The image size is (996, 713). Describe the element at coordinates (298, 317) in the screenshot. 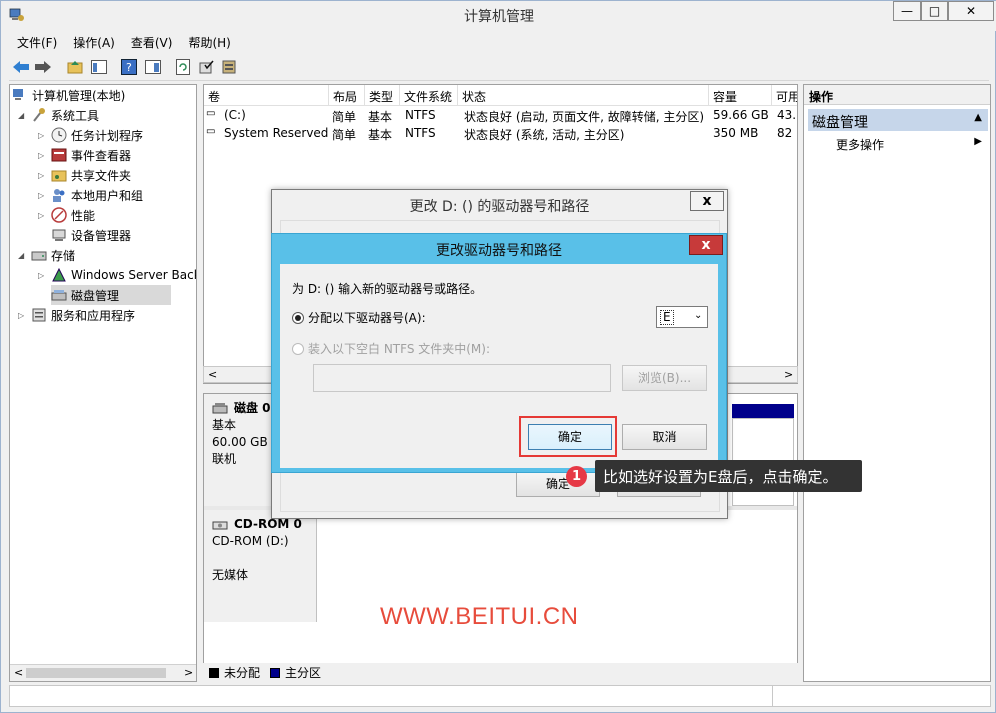

I see `assign-letter-radio` at that location.